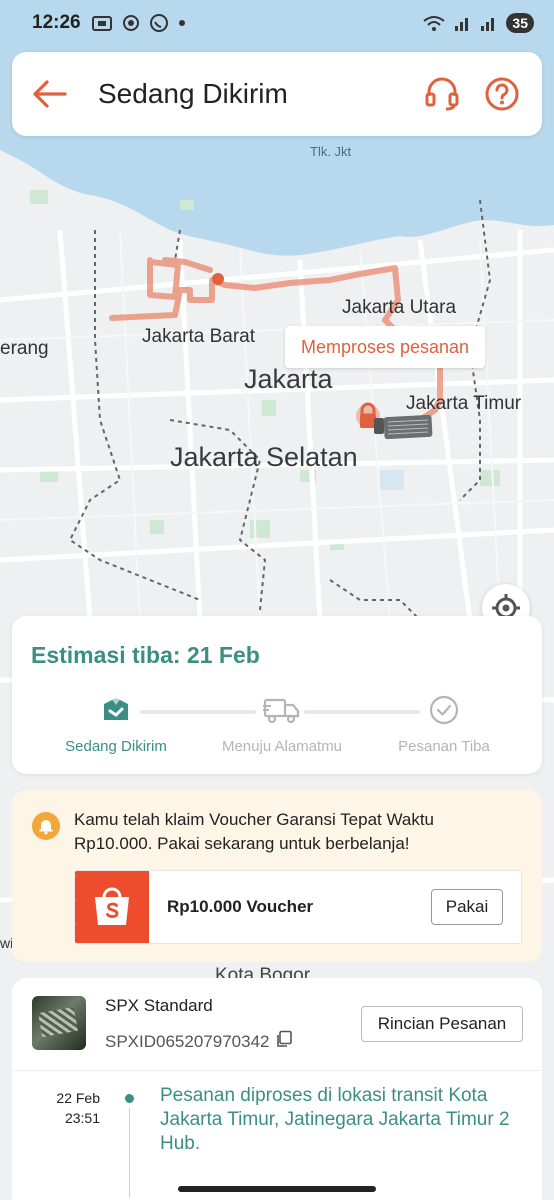  What do you see at coordinates (70, 1108) in the screenshot?
I see `timeline-date: 22 Feb 23:51` at bounding box center [70, 1108].